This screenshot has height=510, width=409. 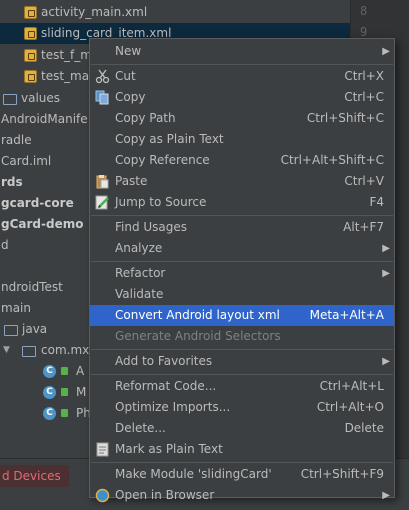 What do you see at coordinates (102, 449) in the screenshot?
I see `text-file-icon` at bounding box center [102, 449].